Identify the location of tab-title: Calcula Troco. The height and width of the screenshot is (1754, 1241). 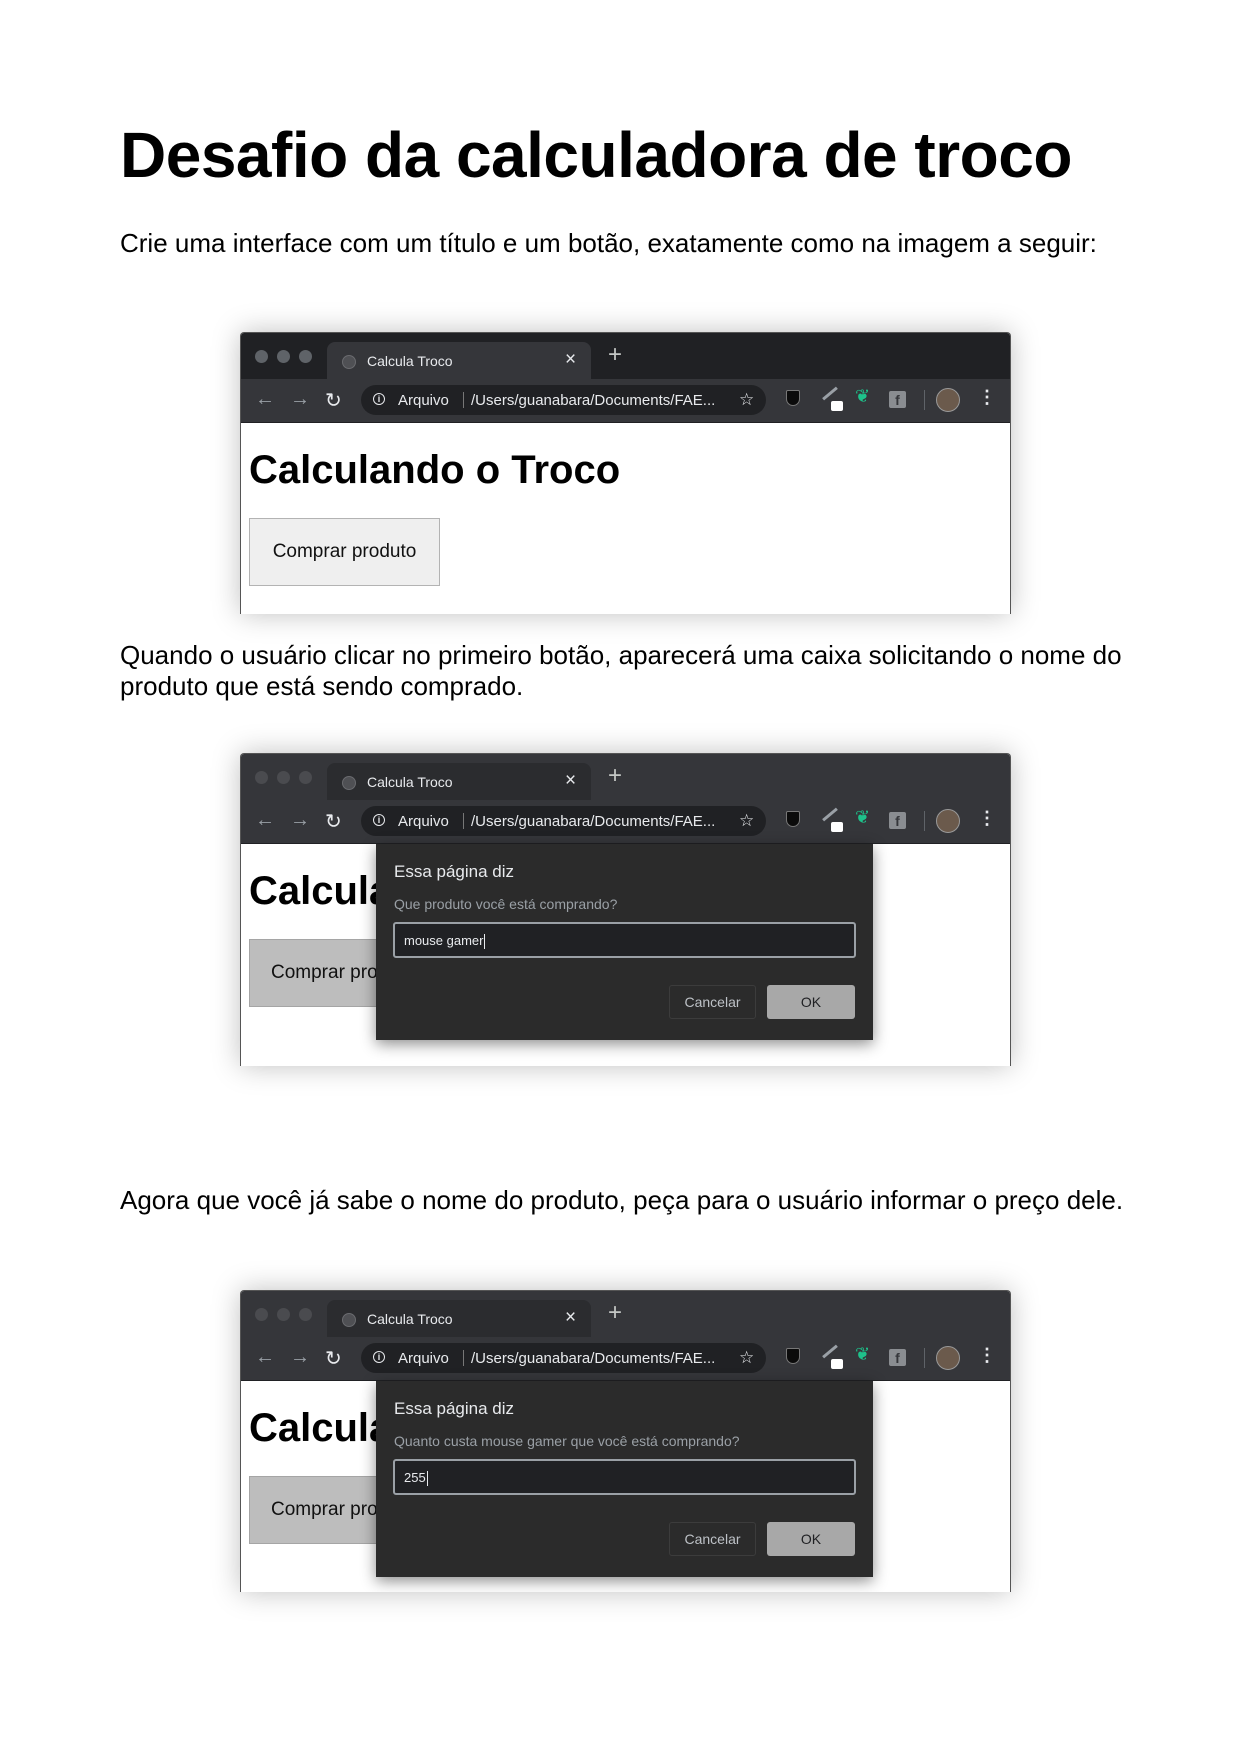
(410, 361).